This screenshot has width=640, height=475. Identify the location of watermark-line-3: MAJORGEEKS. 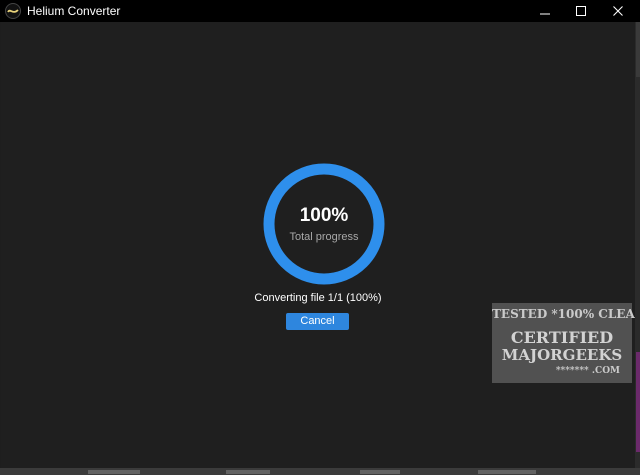
(562, 355).